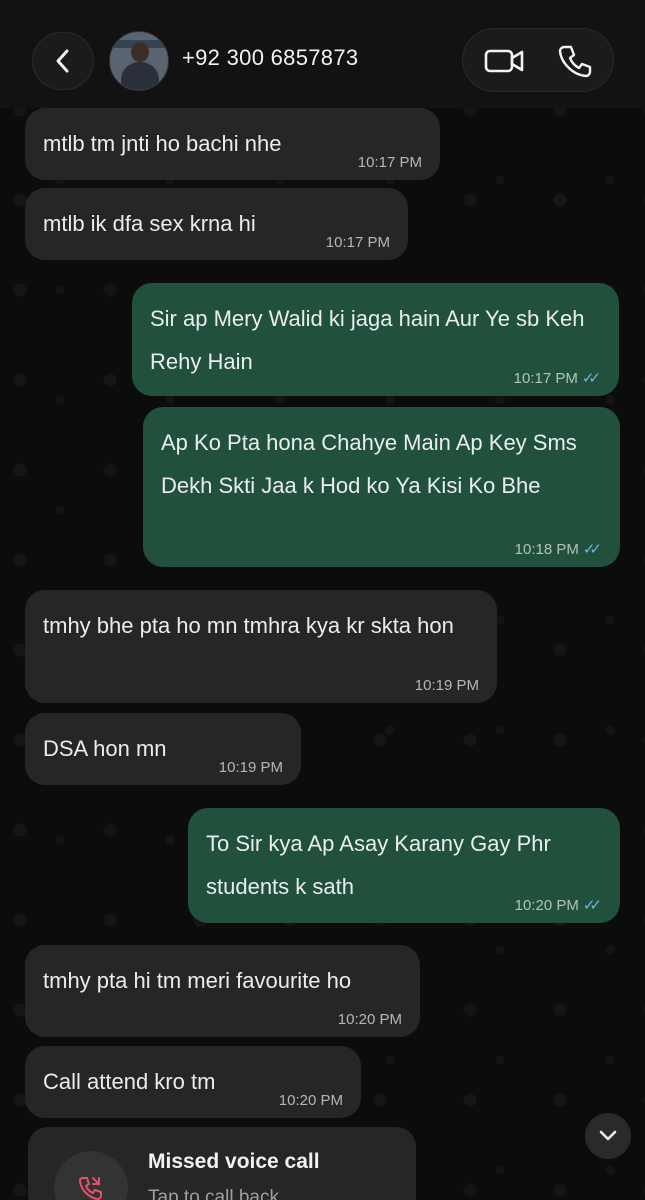  What do you see at coordinates (193, 1082) in the screenshot?
I see `incoming-message: Call attend kro tm 10:20 PM` at bounding box center [193, 1082].